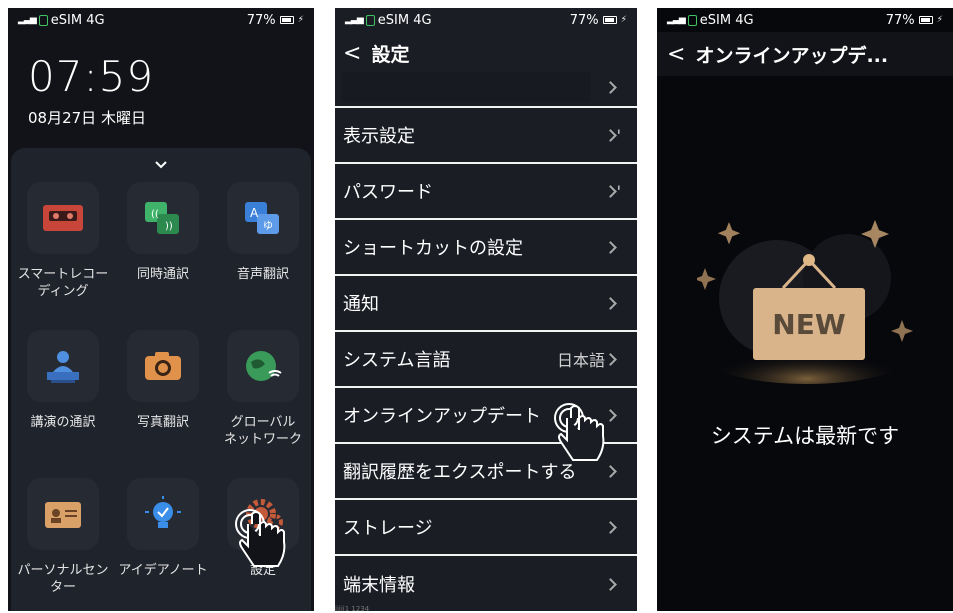  What do you see at coordinates (388, 528) in the screenshot?
I see `row-label: ストレージ` at bounding box center [388, 528].